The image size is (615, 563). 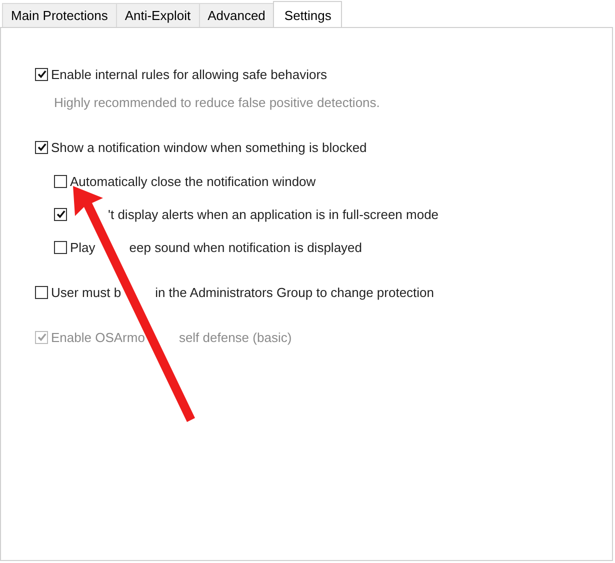 What do you see at coordinates (193, 181) in the screenshot?
I see `option-label: Automatically close the notification window` at bounding box center [193, 181].